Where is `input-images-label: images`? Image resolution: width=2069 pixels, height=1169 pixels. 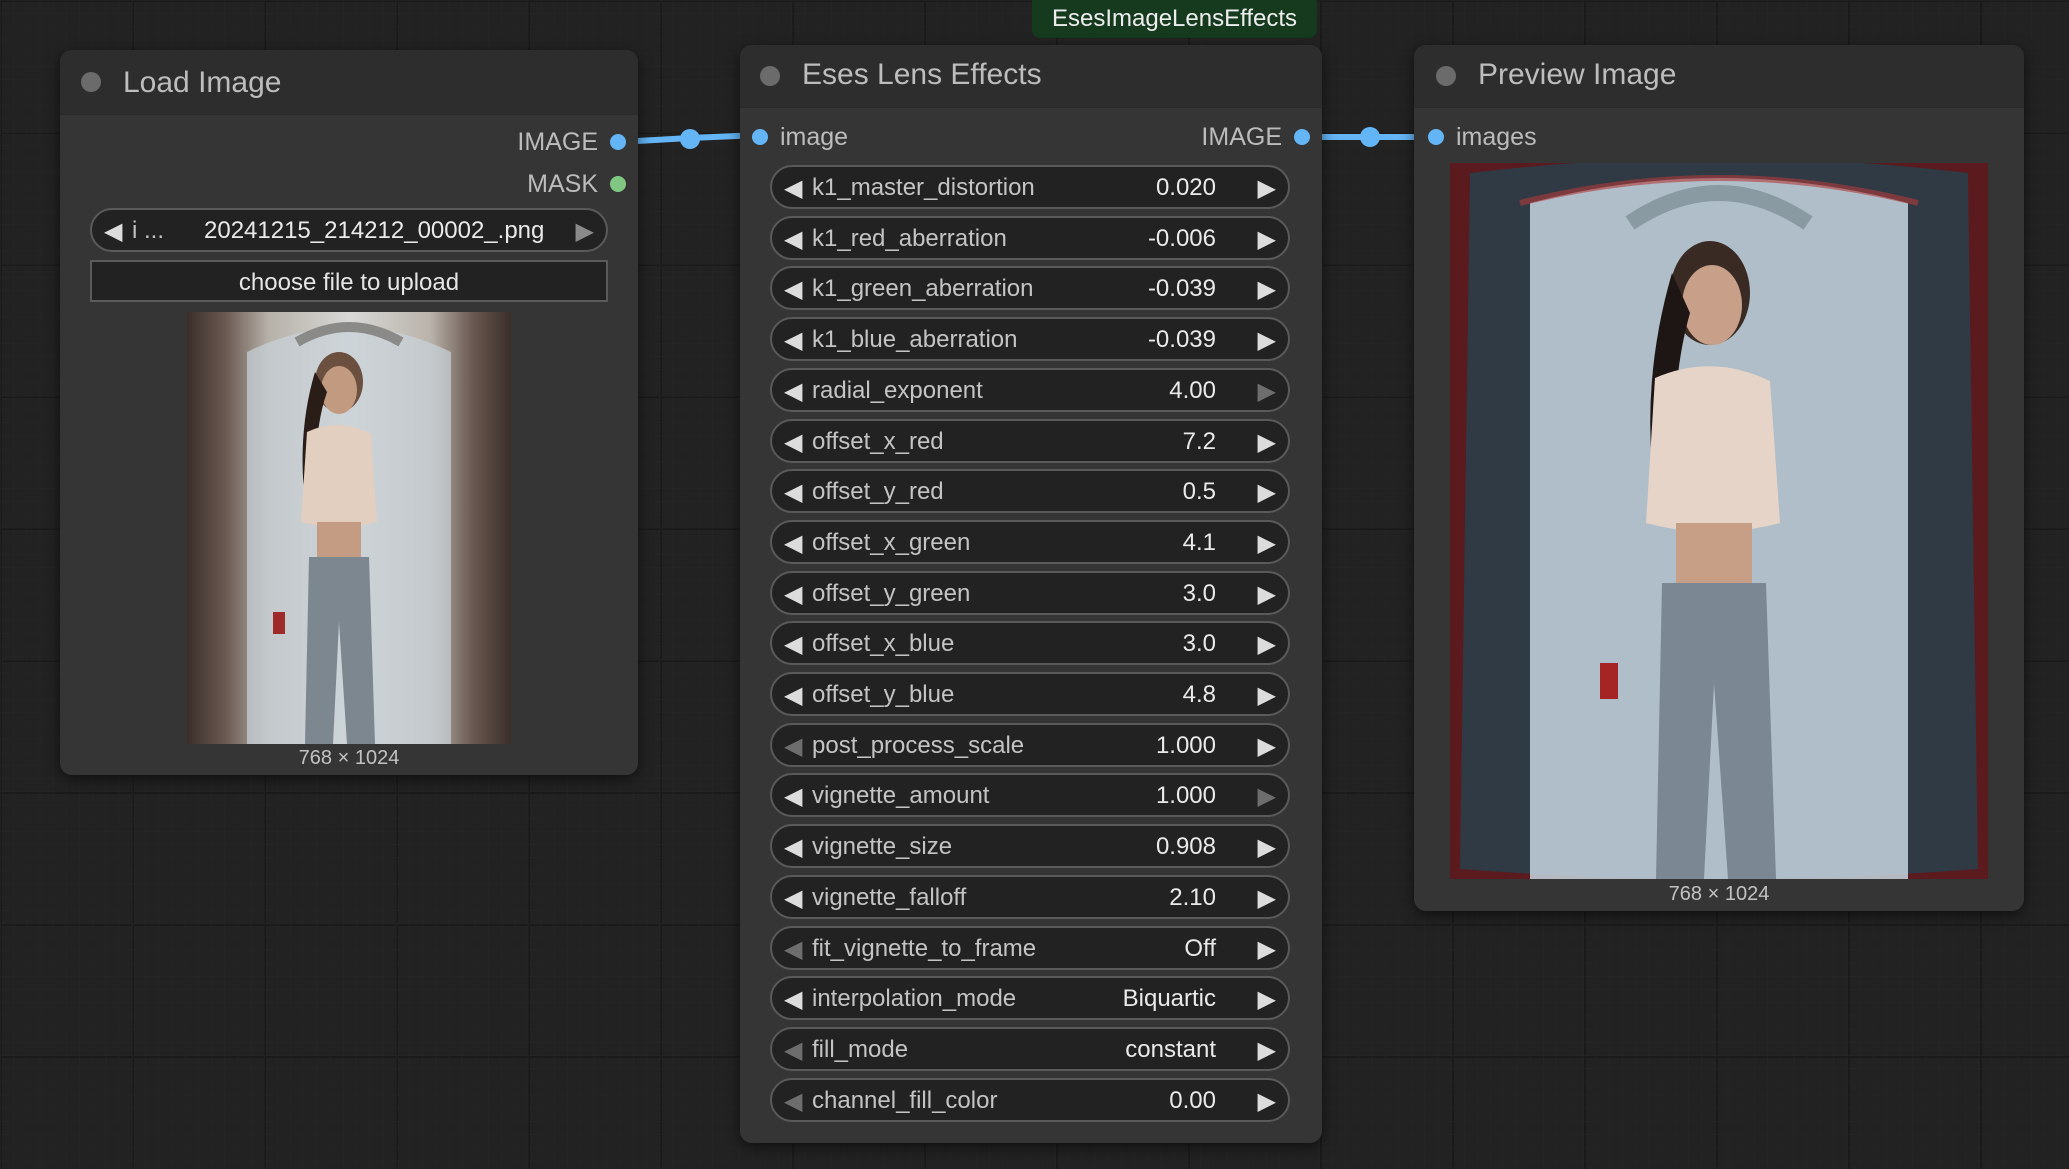 input-images-label: images is located at coordinates (1496, 137).